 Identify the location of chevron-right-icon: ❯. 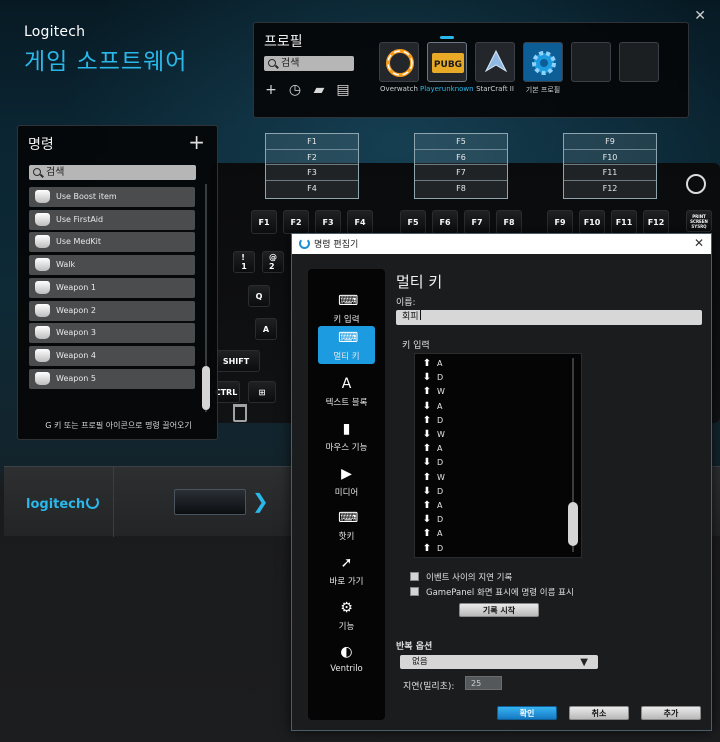
(260, 501).